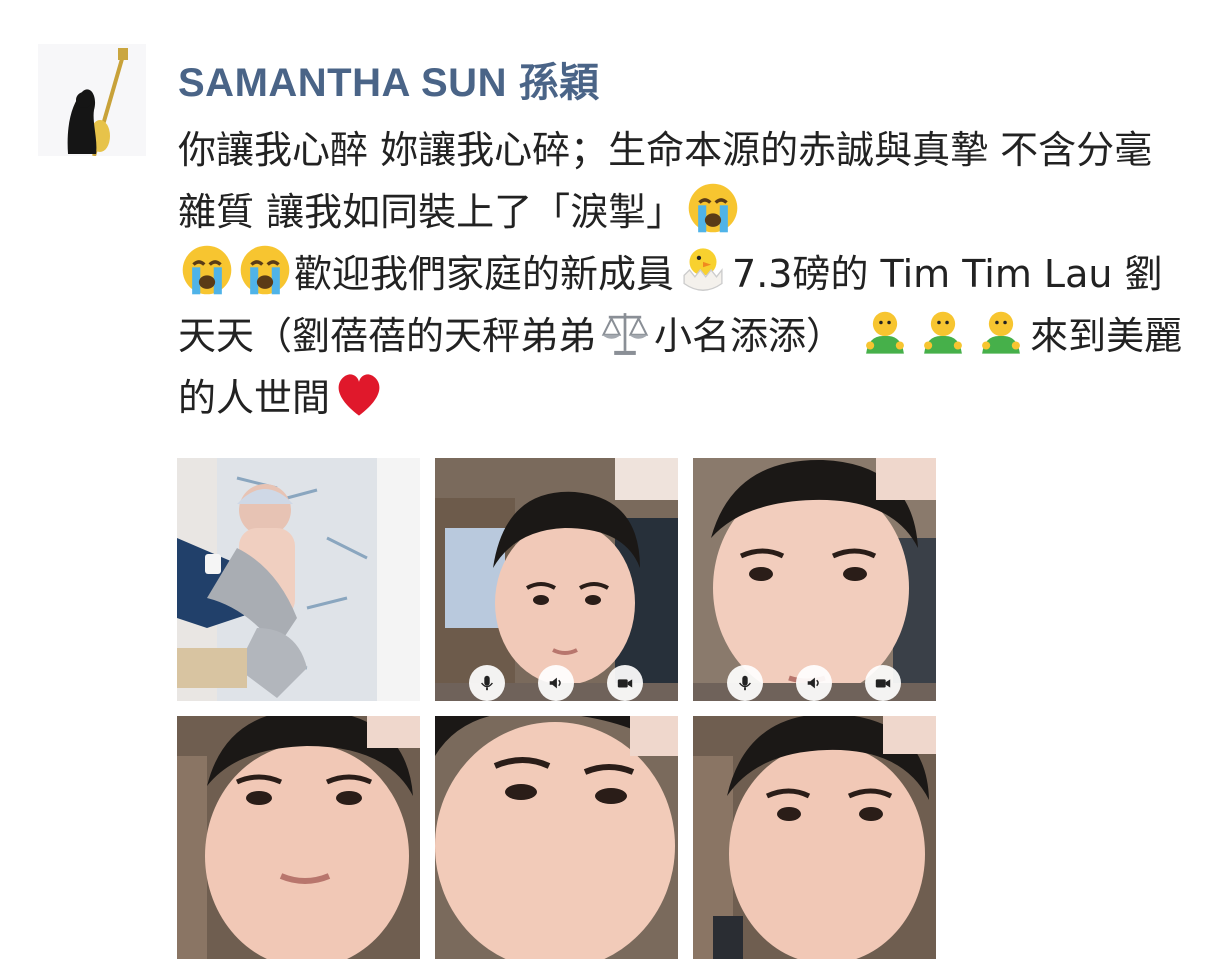 The width and height of the screenshot is (1212, 959). I want to click on hatching-chick-emoji-icon, so click(703, 270).